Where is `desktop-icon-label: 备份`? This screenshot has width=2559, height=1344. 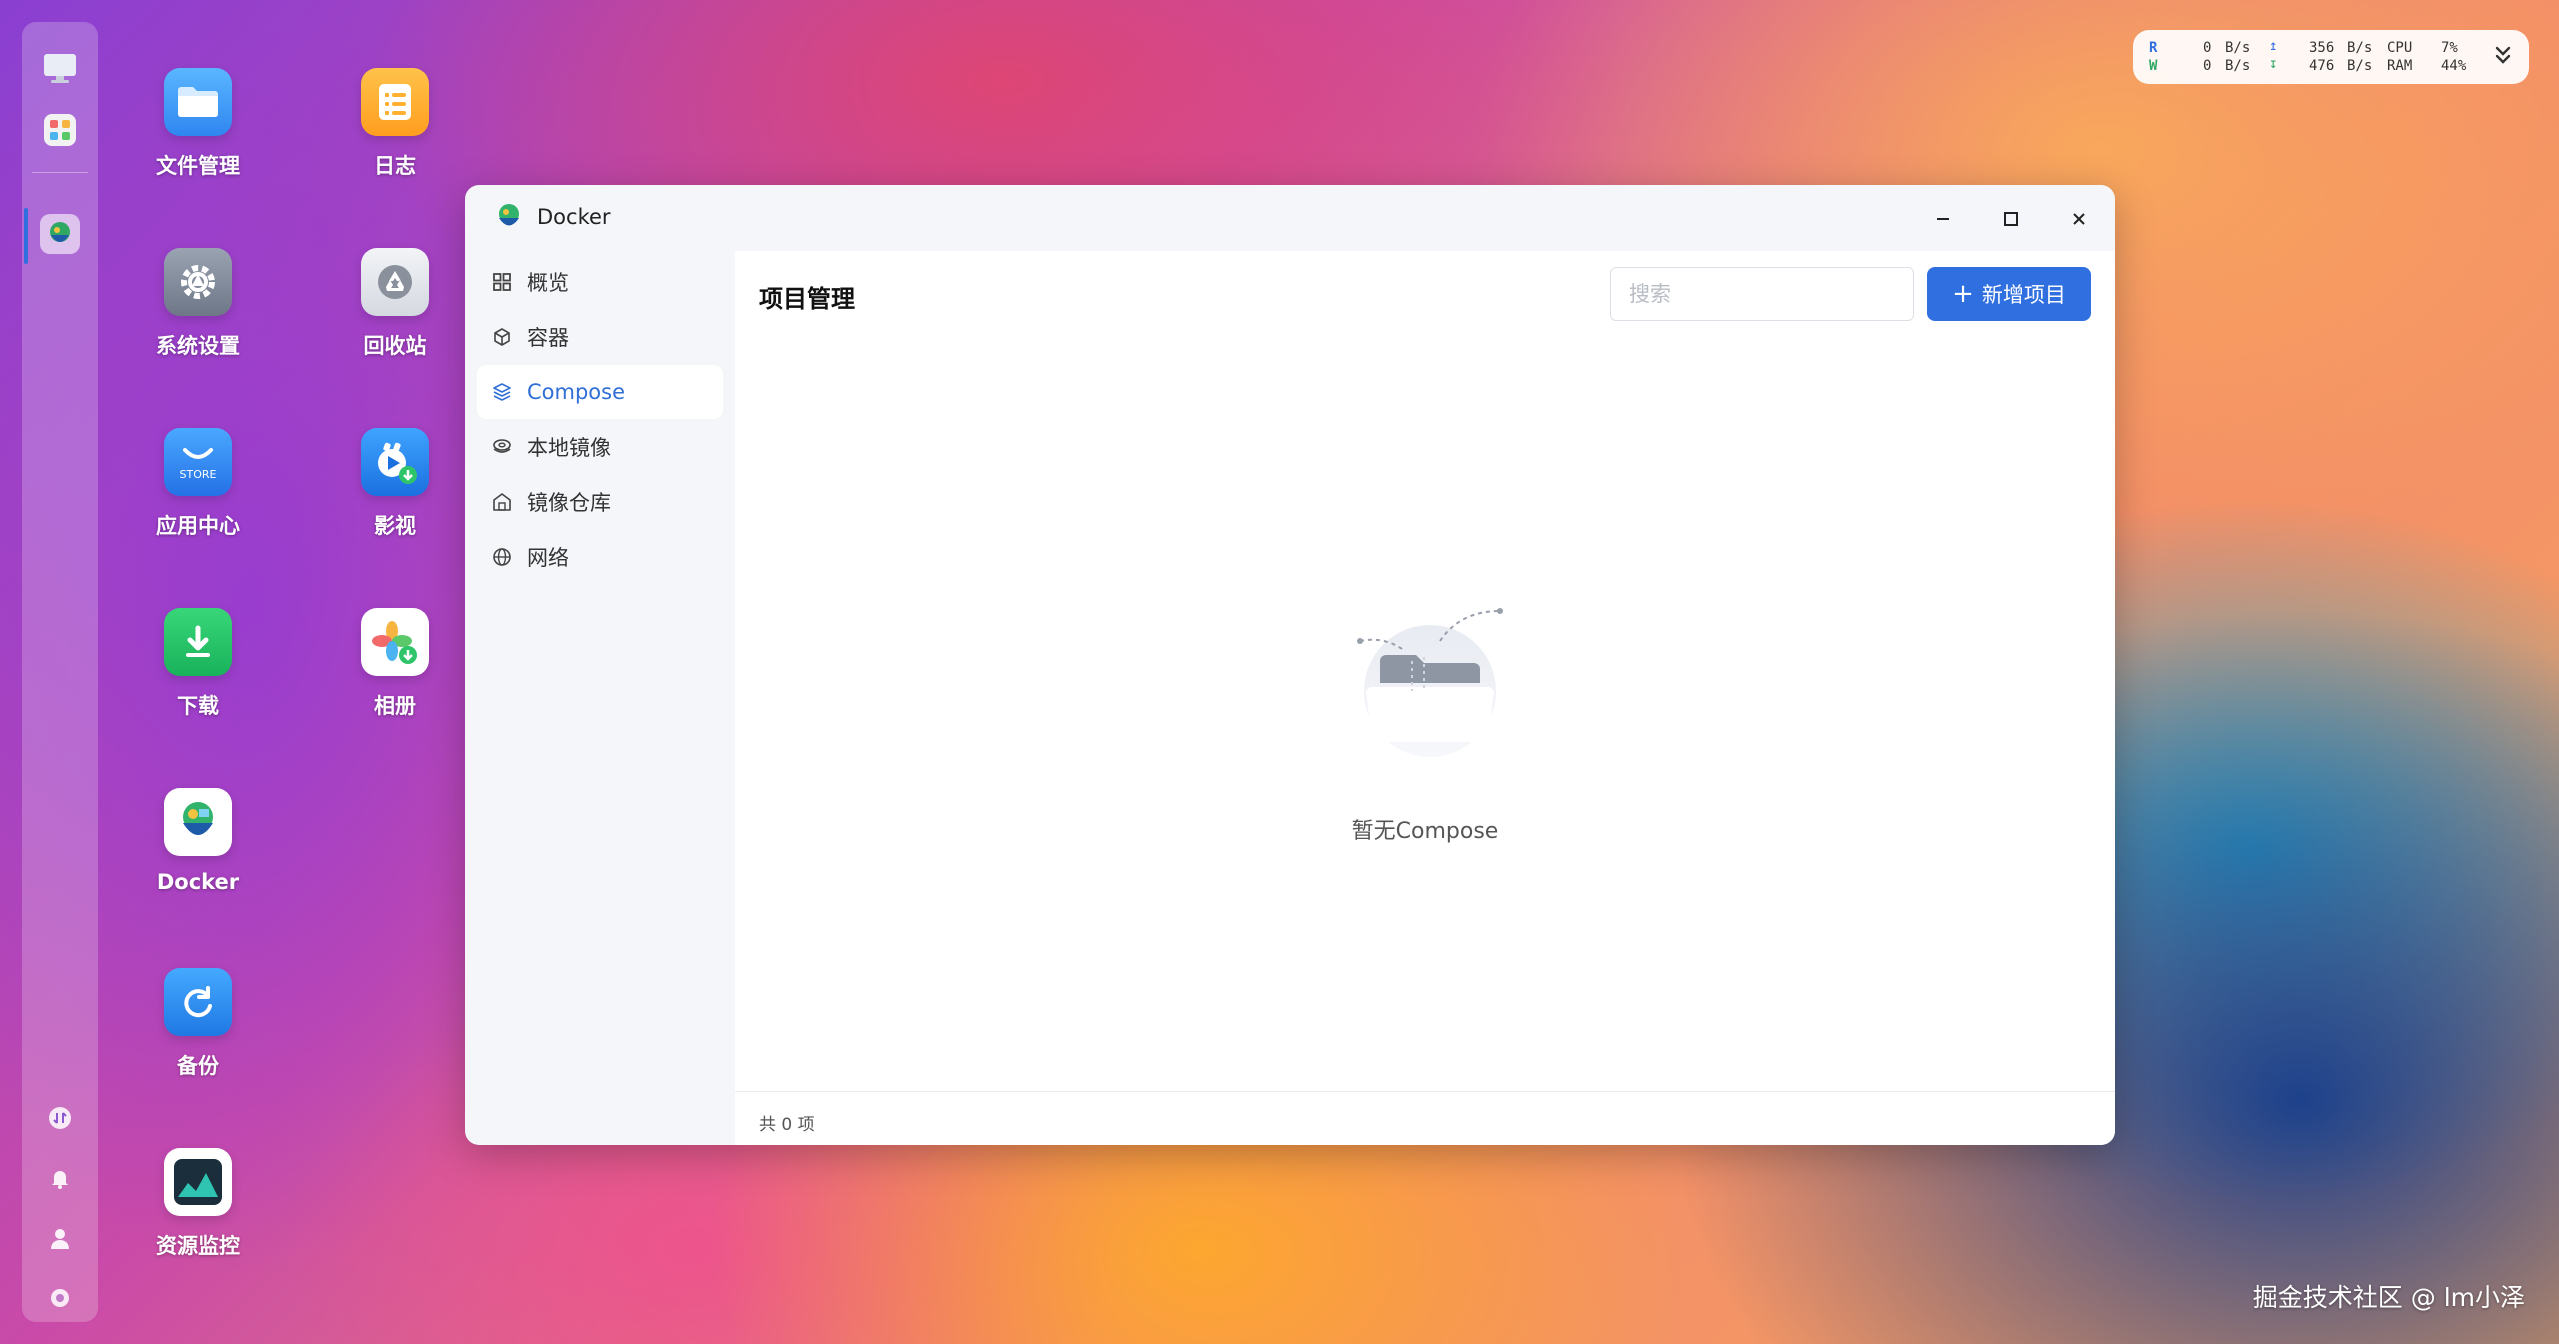 desktop-icon-label: 备份 is located at coordinates (198, 1066).